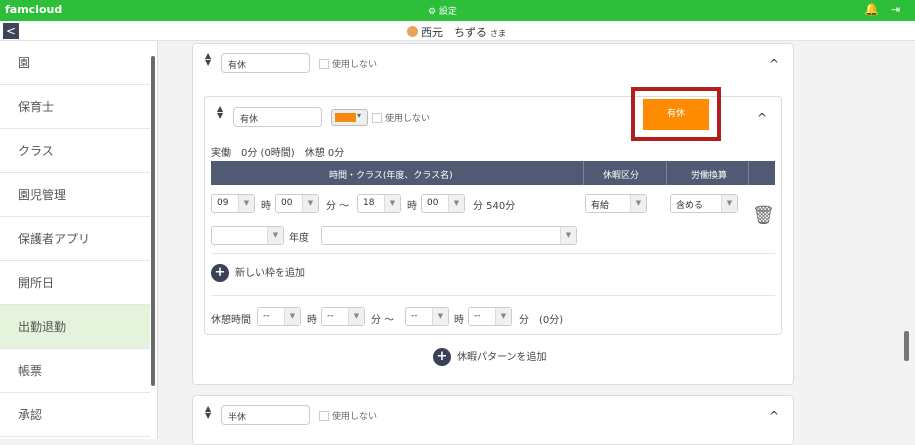 The height and width of the screenshot is (445, 915). I want to click on user-honorific: さま, so click(498, 33).